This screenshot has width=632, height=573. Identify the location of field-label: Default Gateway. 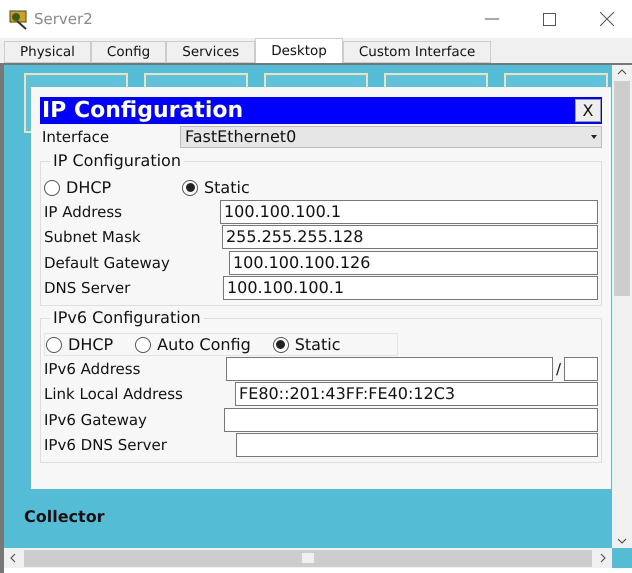
(107, 263).